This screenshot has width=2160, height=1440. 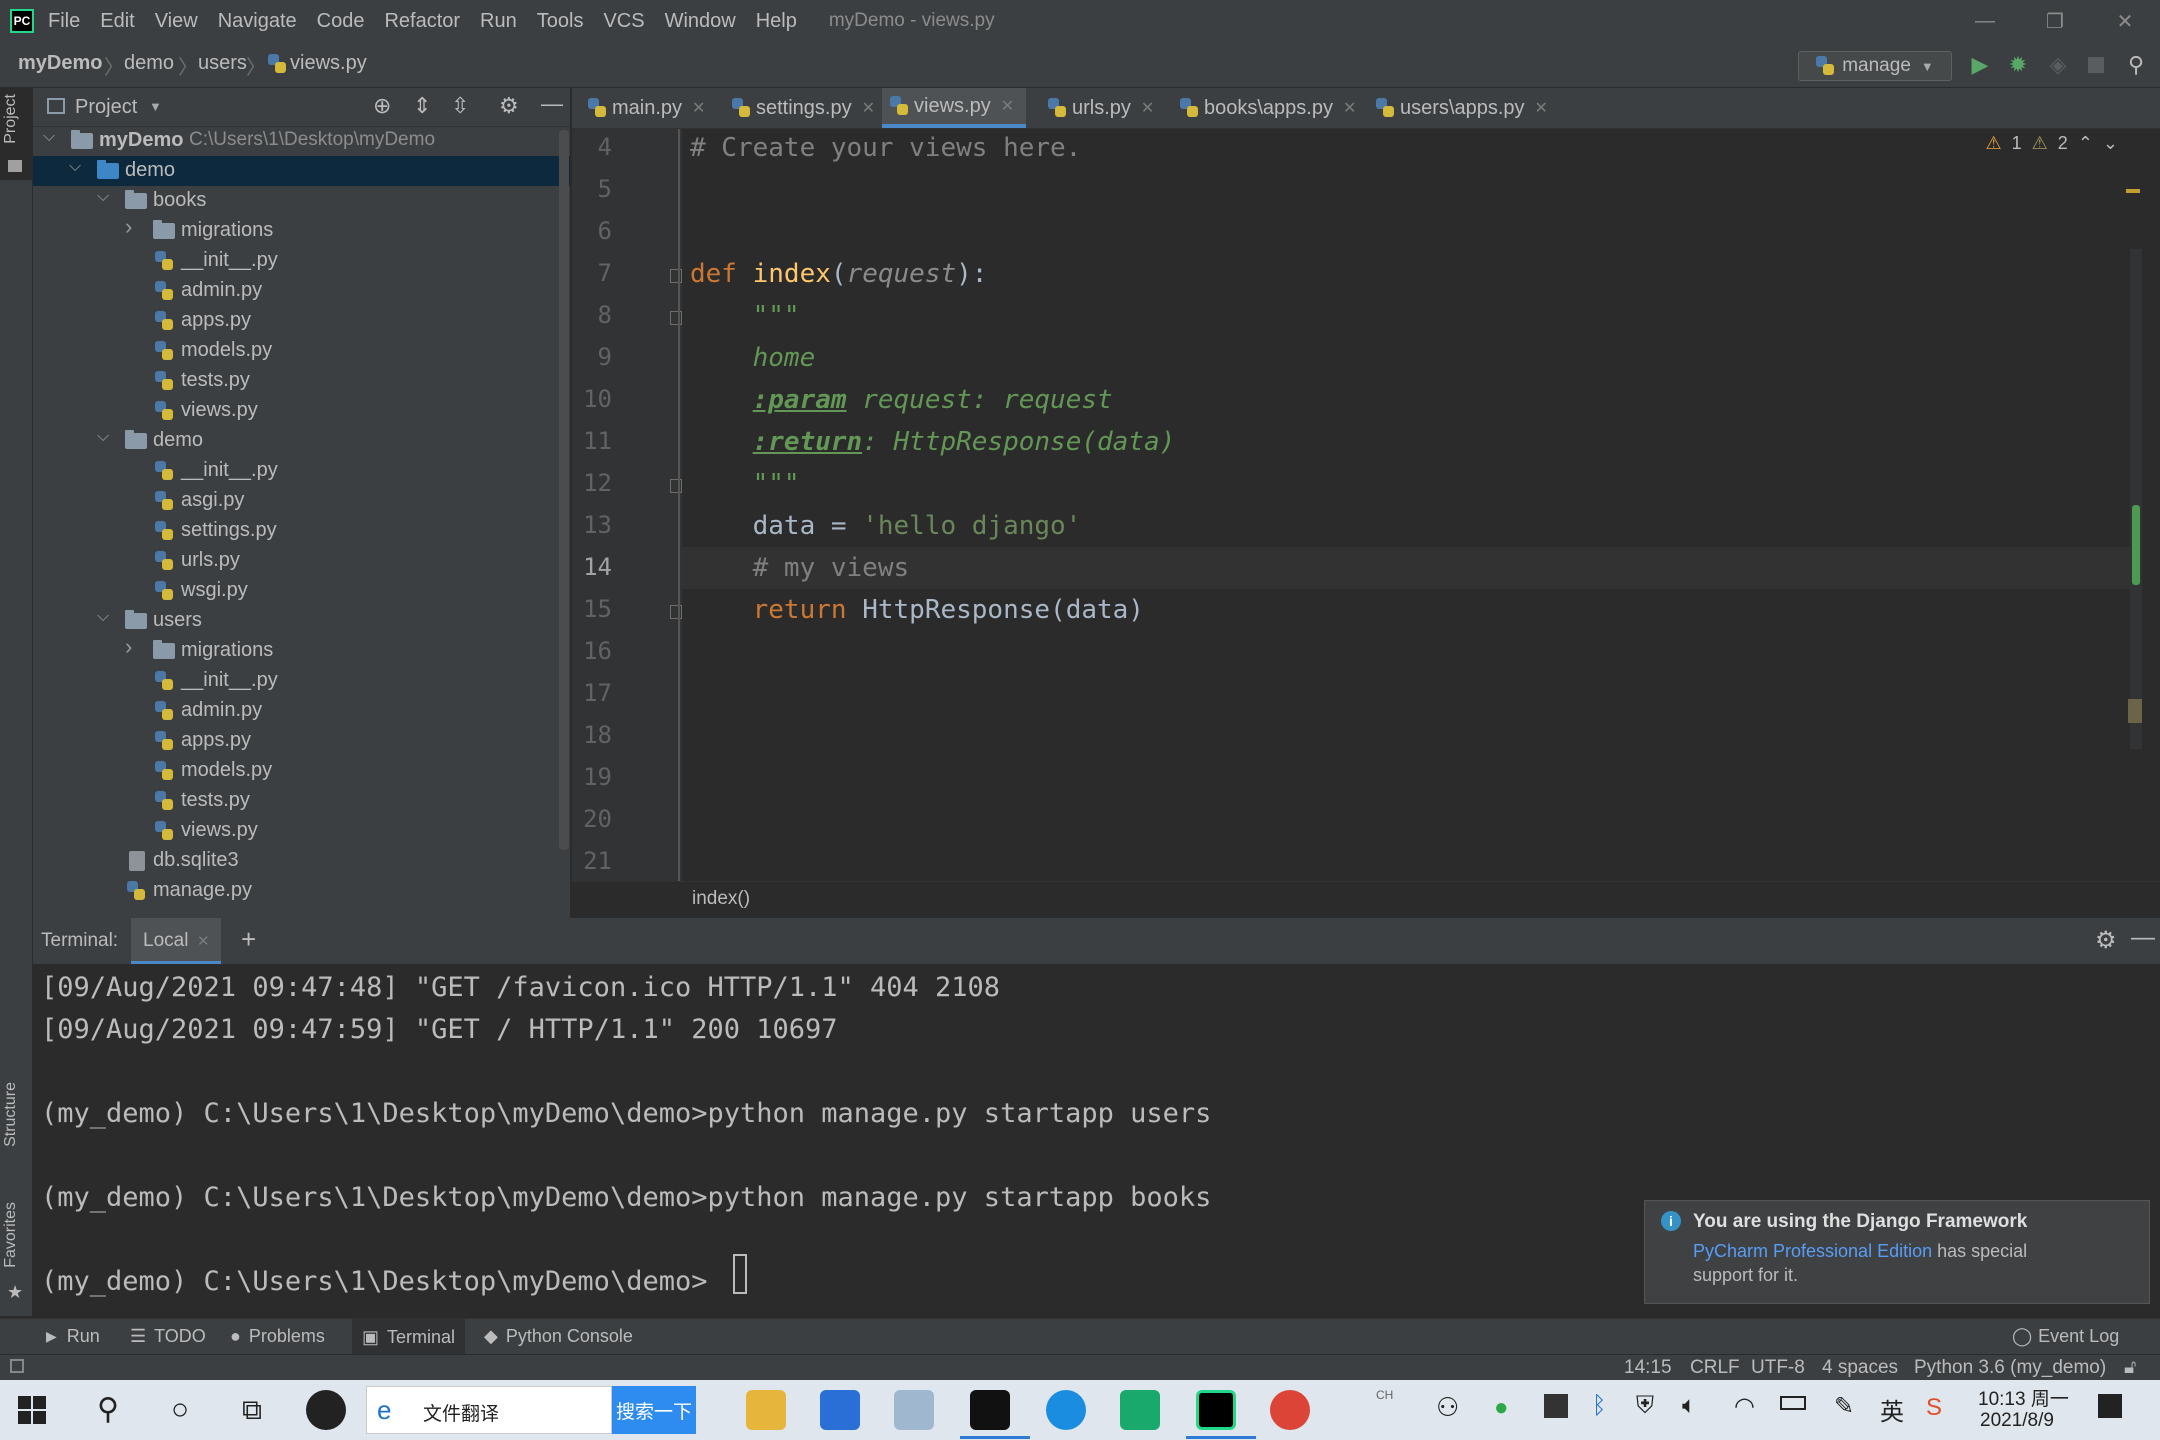 What do you see at coordinates (2010, 1368) in the screenshot?
I see `python-interpreter: Python 3.6 (my_demo)` at bounding box center [2010, 1368].